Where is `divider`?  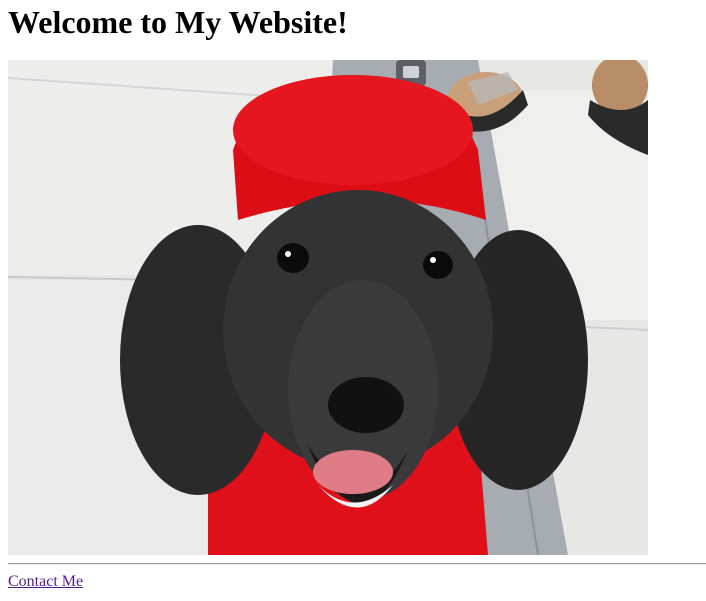 divider is located at coordinates (357, 564).